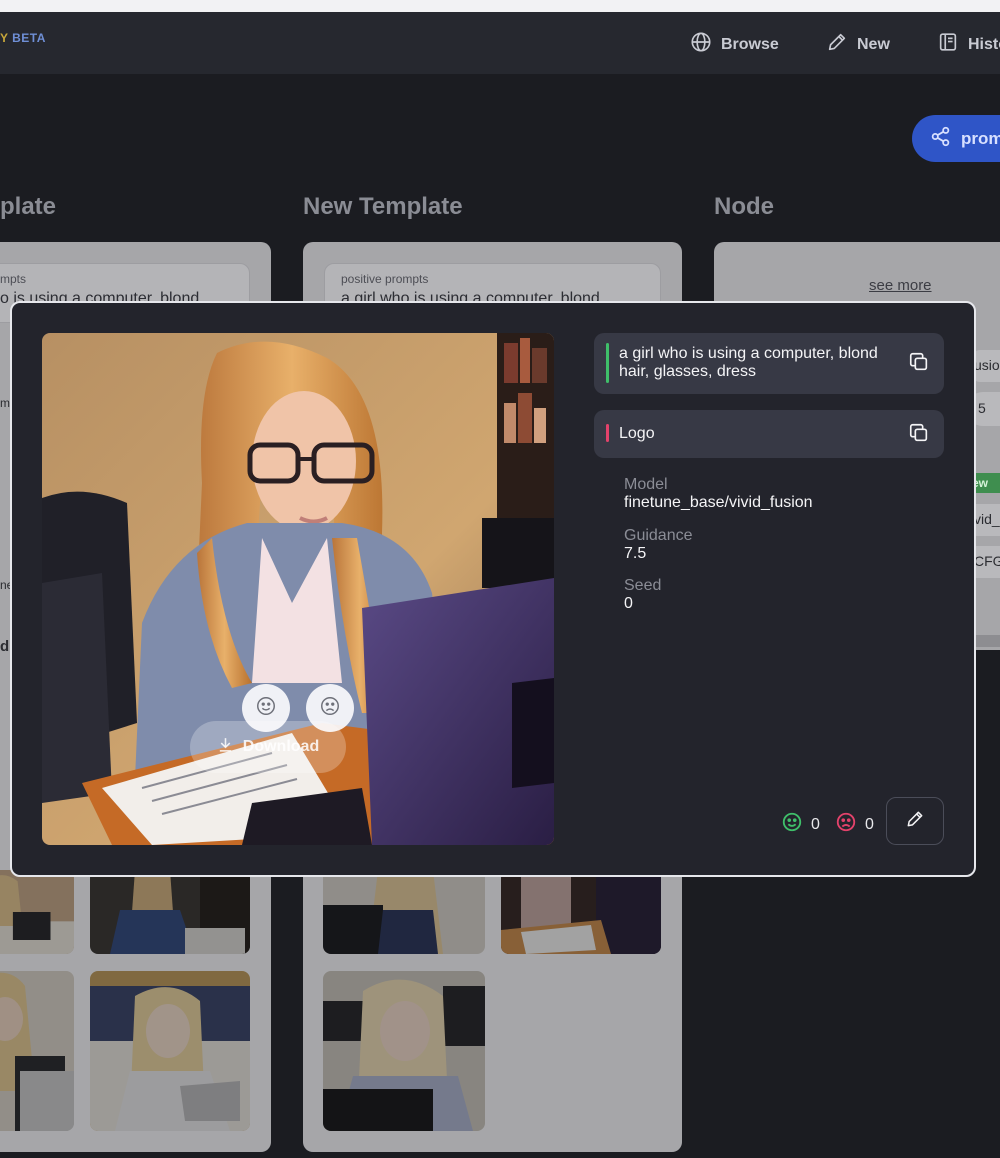  I want to click on like-count-value: 0, so click(815, 824).